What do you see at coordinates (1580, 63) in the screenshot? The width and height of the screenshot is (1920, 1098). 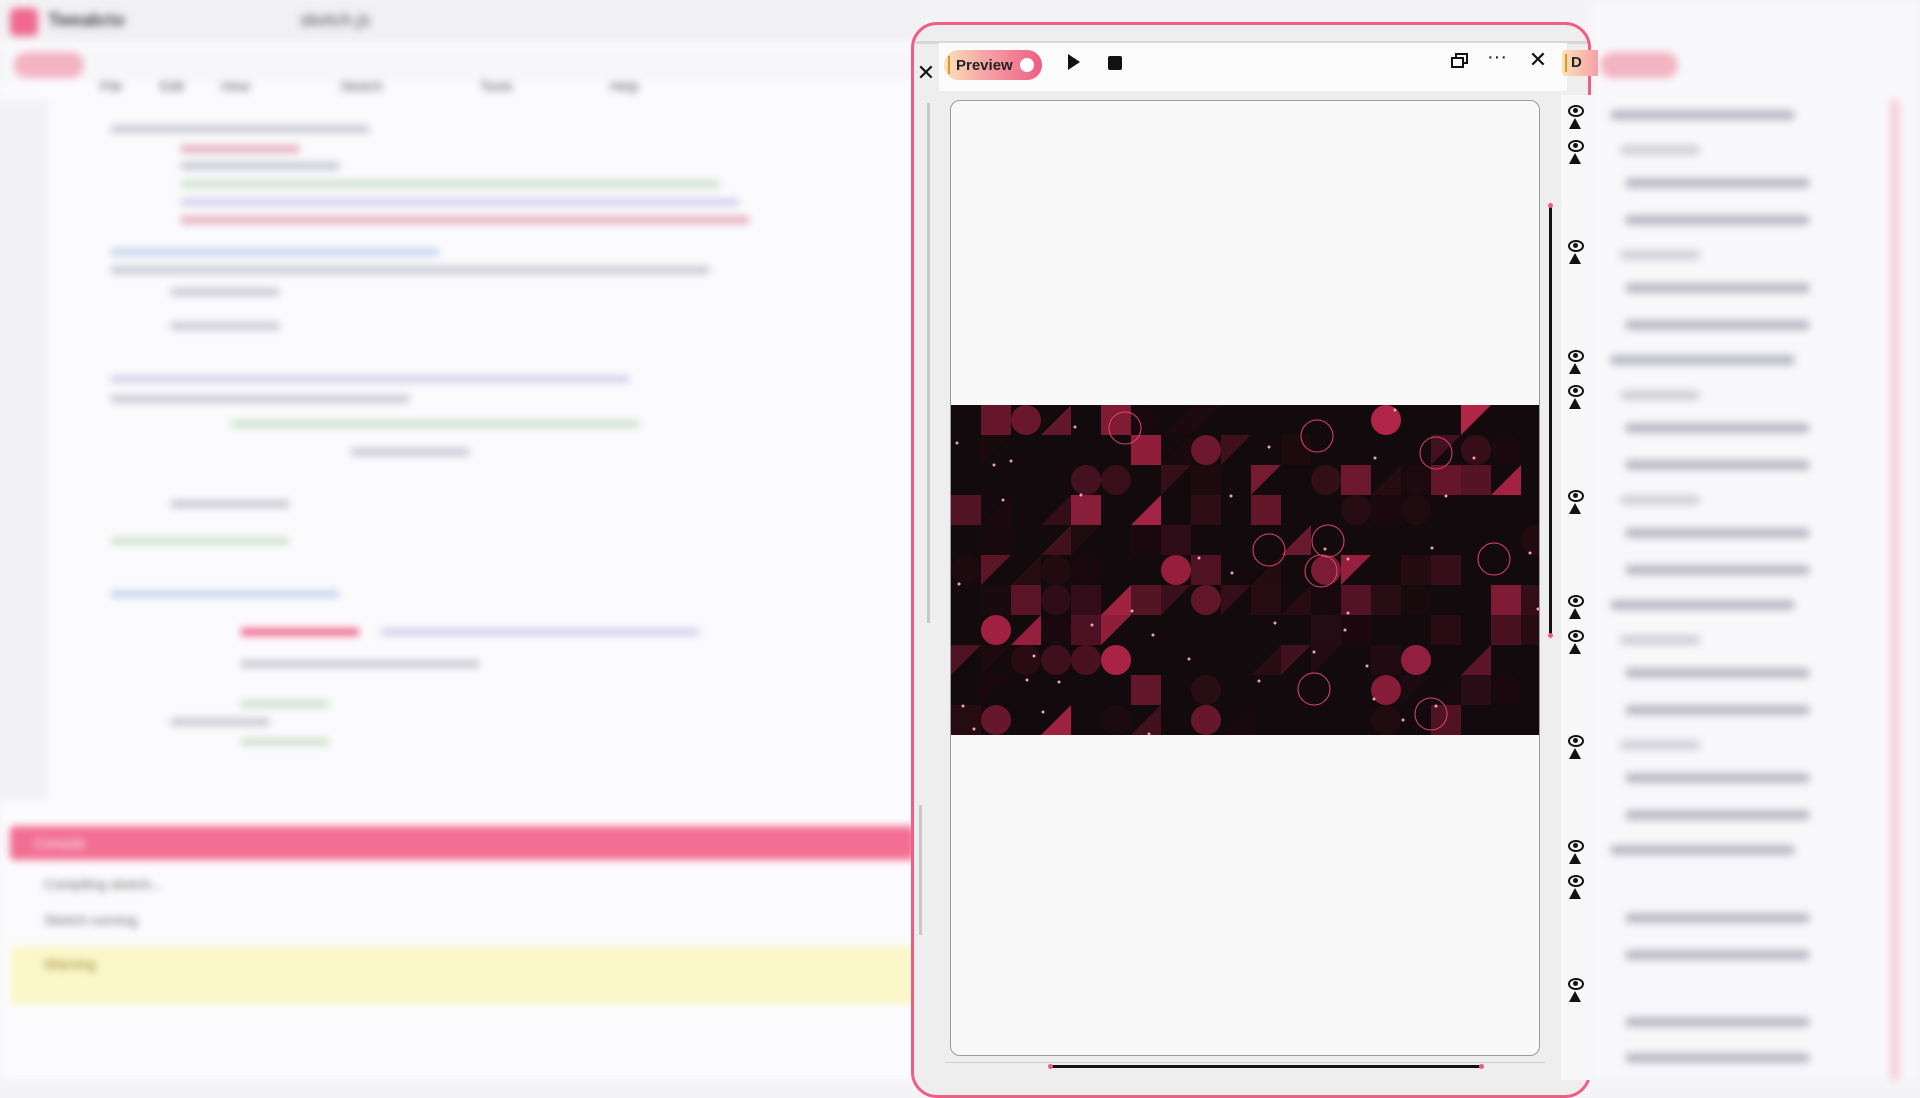 I see `layers-tab: D` at bounding box center [1580, 63].